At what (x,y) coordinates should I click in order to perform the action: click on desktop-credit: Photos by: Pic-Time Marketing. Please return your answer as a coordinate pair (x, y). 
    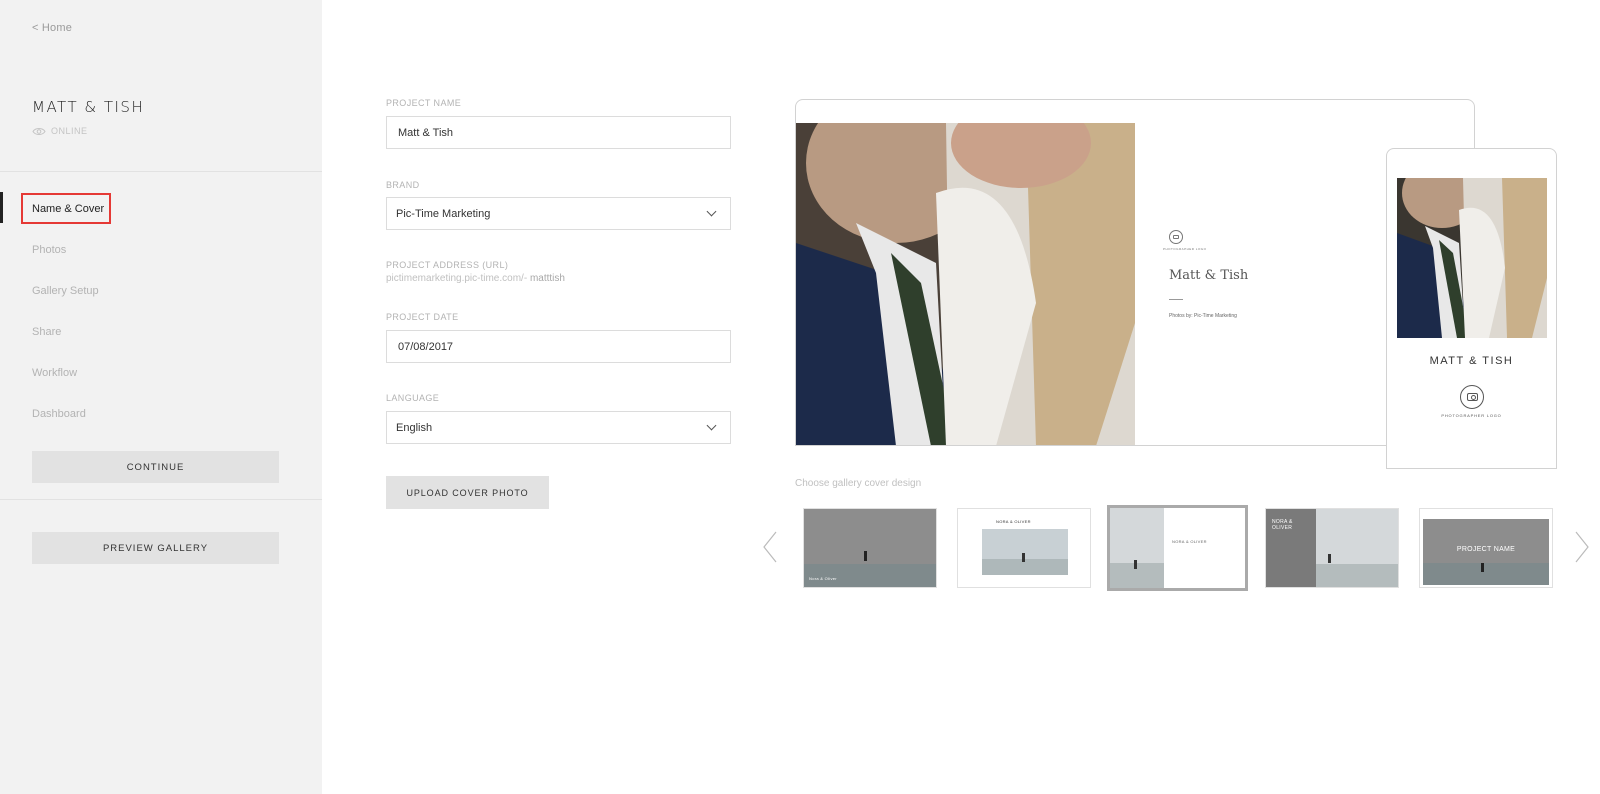
    Looking at the image, I should click on (1203, 316).